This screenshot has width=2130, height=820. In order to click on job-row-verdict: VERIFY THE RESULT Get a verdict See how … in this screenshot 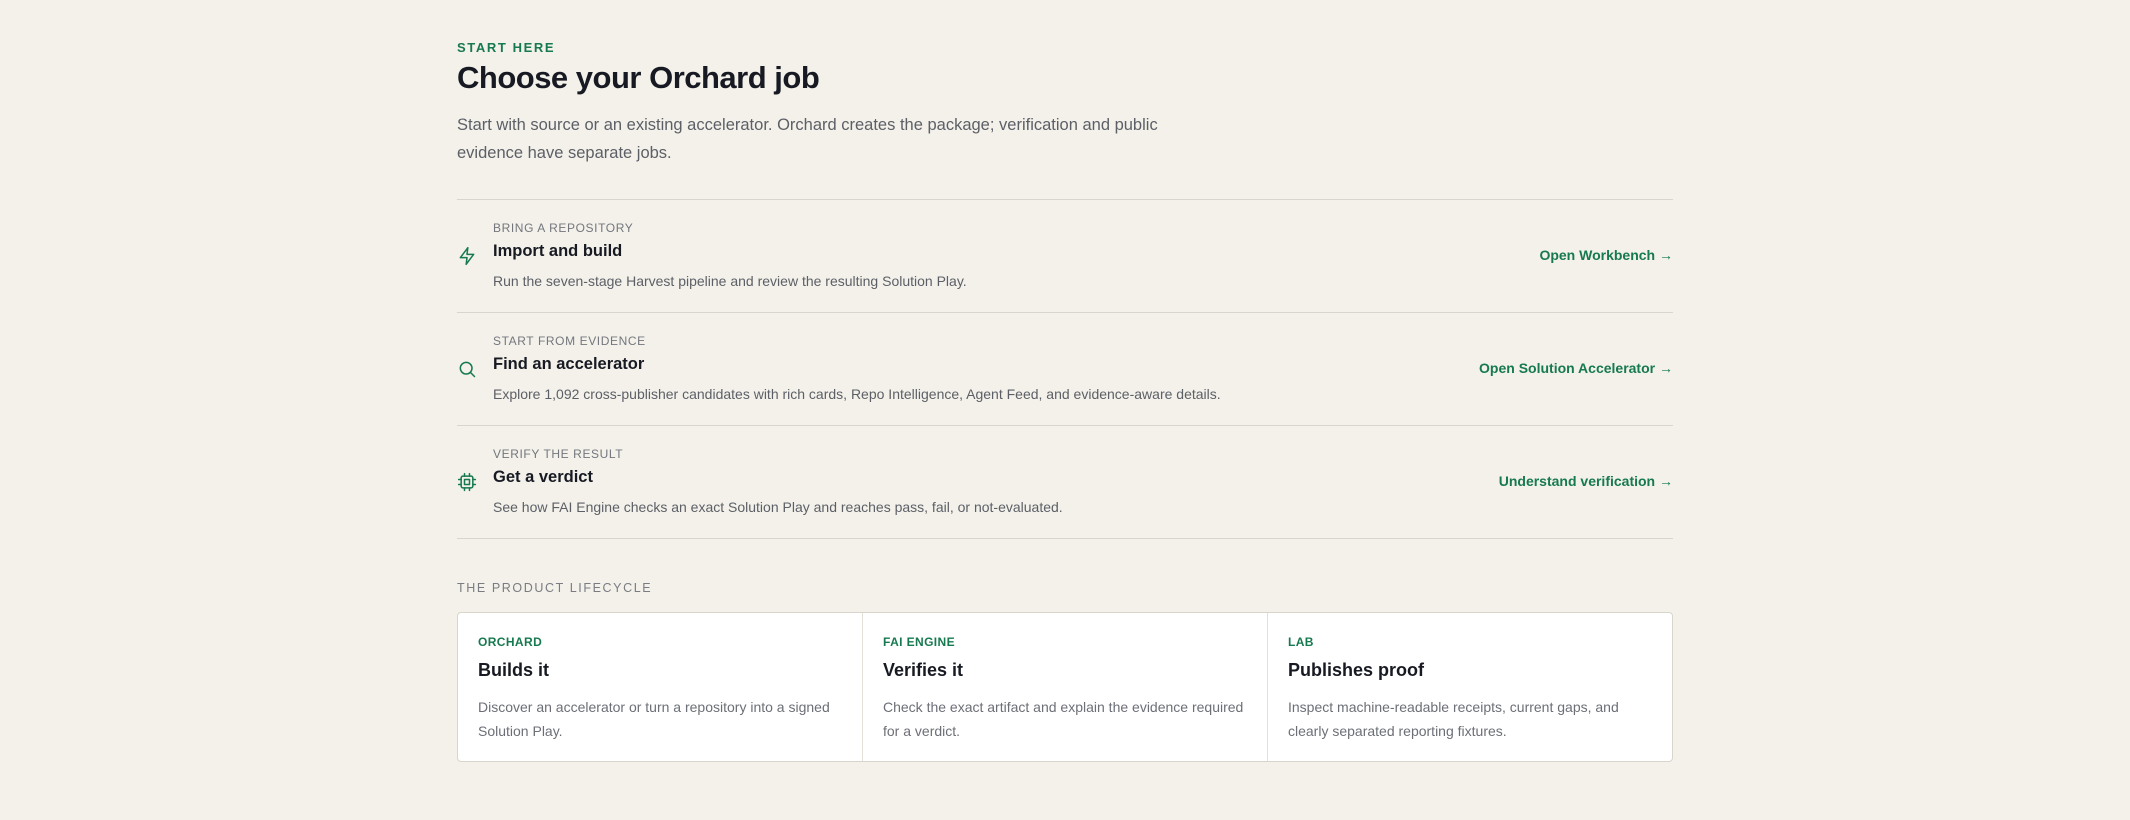, I will do `click(1065, 482)`.